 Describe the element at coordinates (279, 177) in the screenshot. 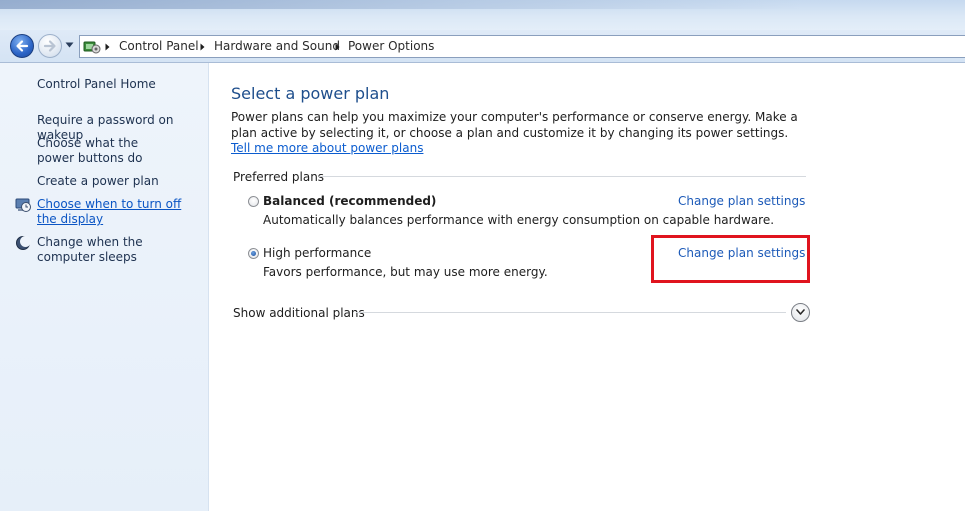

I see `preferred-plans-label: Preferred plans` at that location.